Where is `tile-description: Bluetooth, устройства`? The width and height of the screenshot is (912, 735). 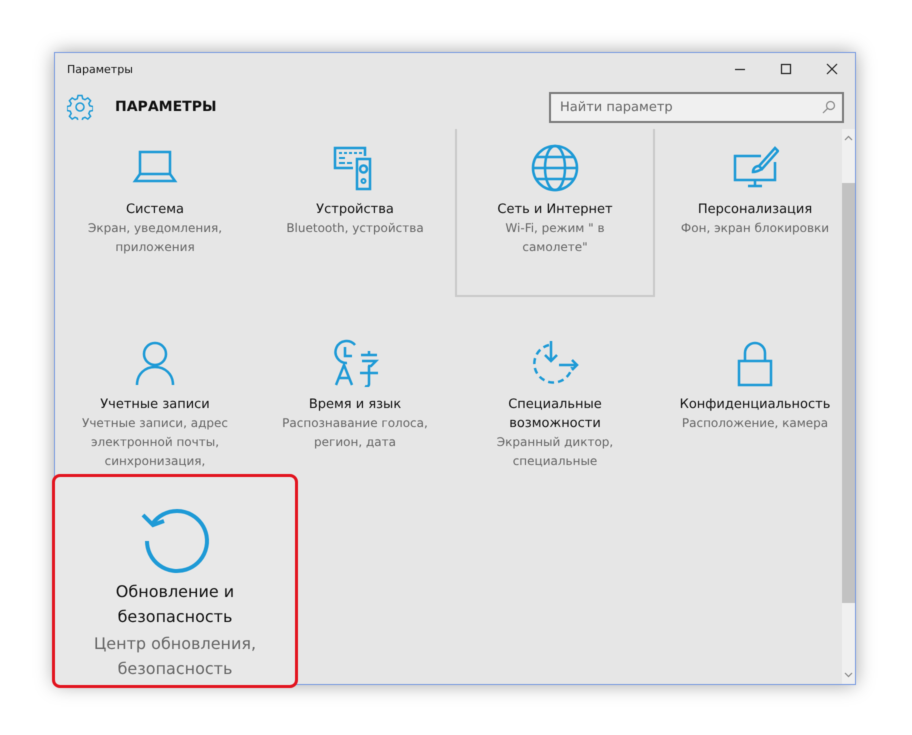 tile-description: Bluetooth, устройства is located at coordinates (355, 228).